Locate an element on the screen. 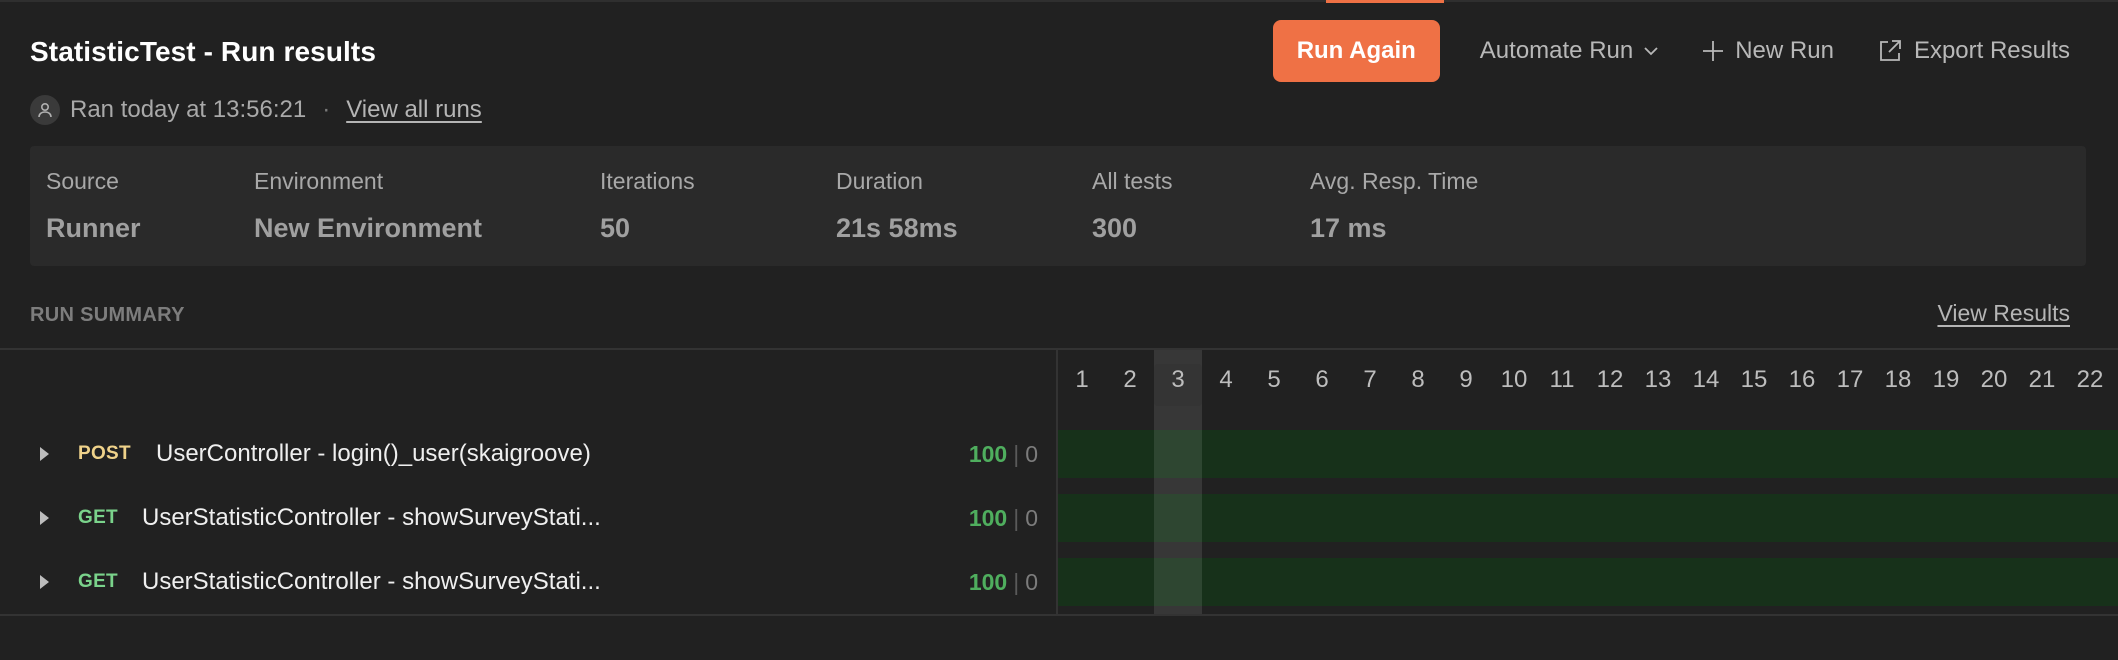 The width and height of the screenshot is (2118, 660). iteration-number: 22 is located at coordinates (2090, 380).